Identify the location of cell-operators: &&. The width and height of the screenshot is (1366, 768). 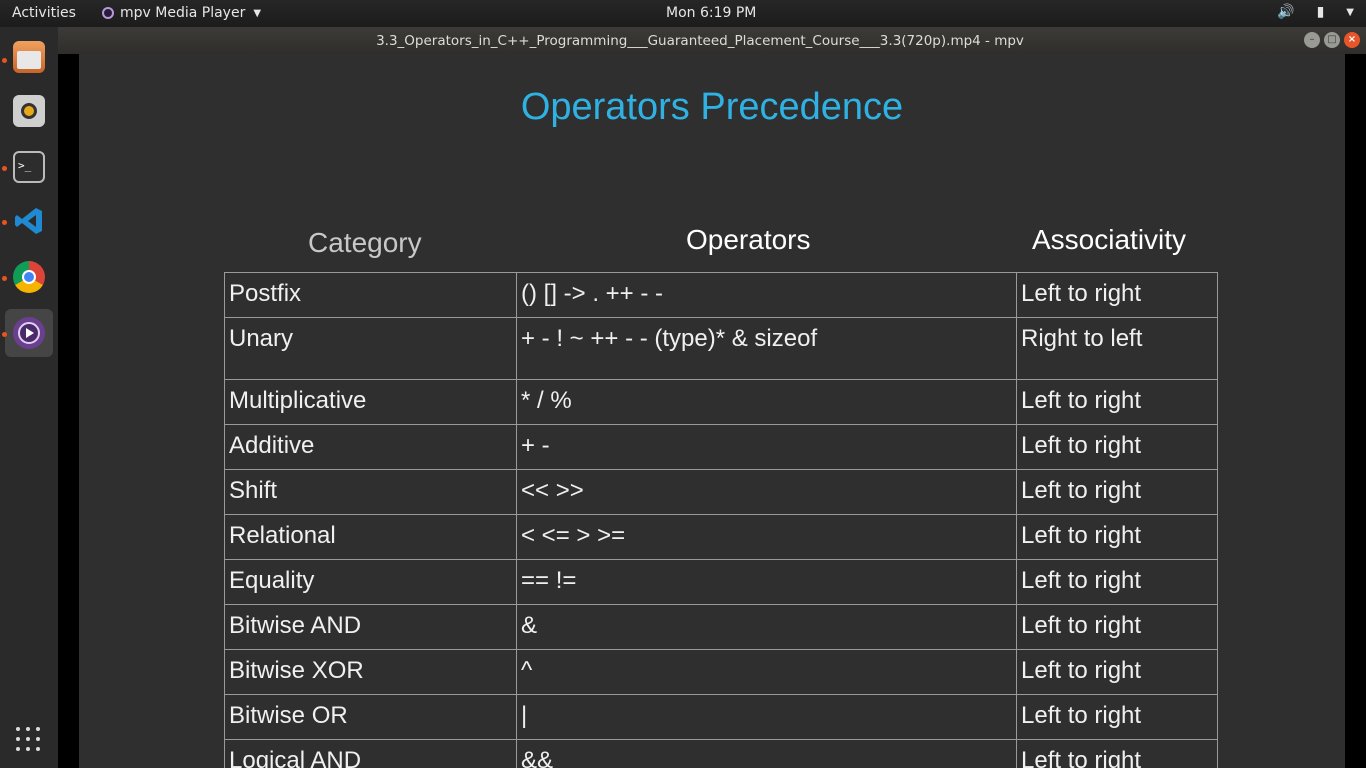
(766, 753).